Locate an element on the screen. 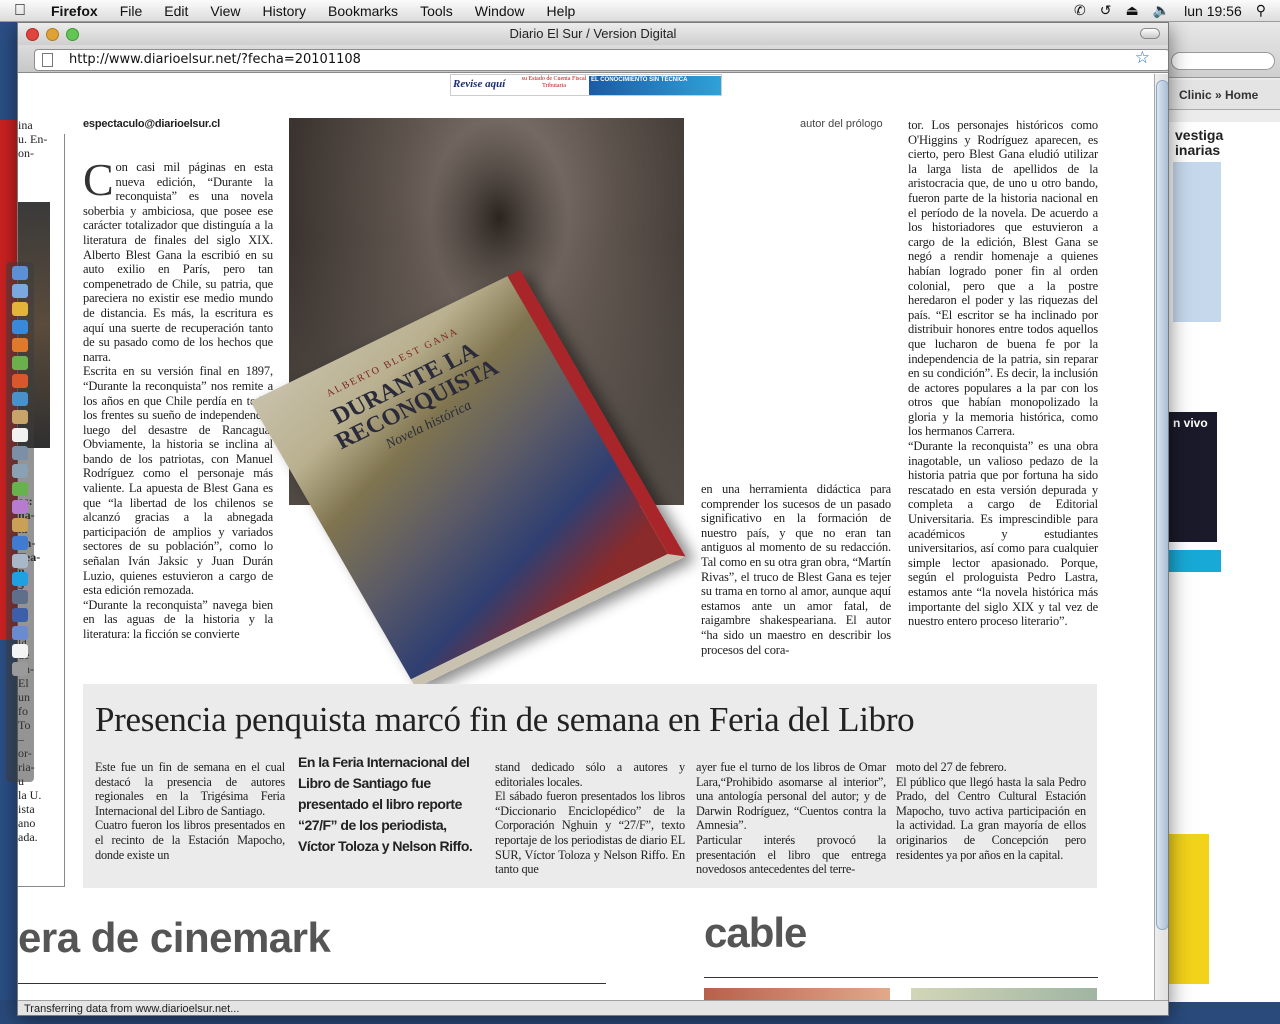 The height and width of the screenshot is (1024, 1280). skype-dock-icon is located at coordinates (20, 579).